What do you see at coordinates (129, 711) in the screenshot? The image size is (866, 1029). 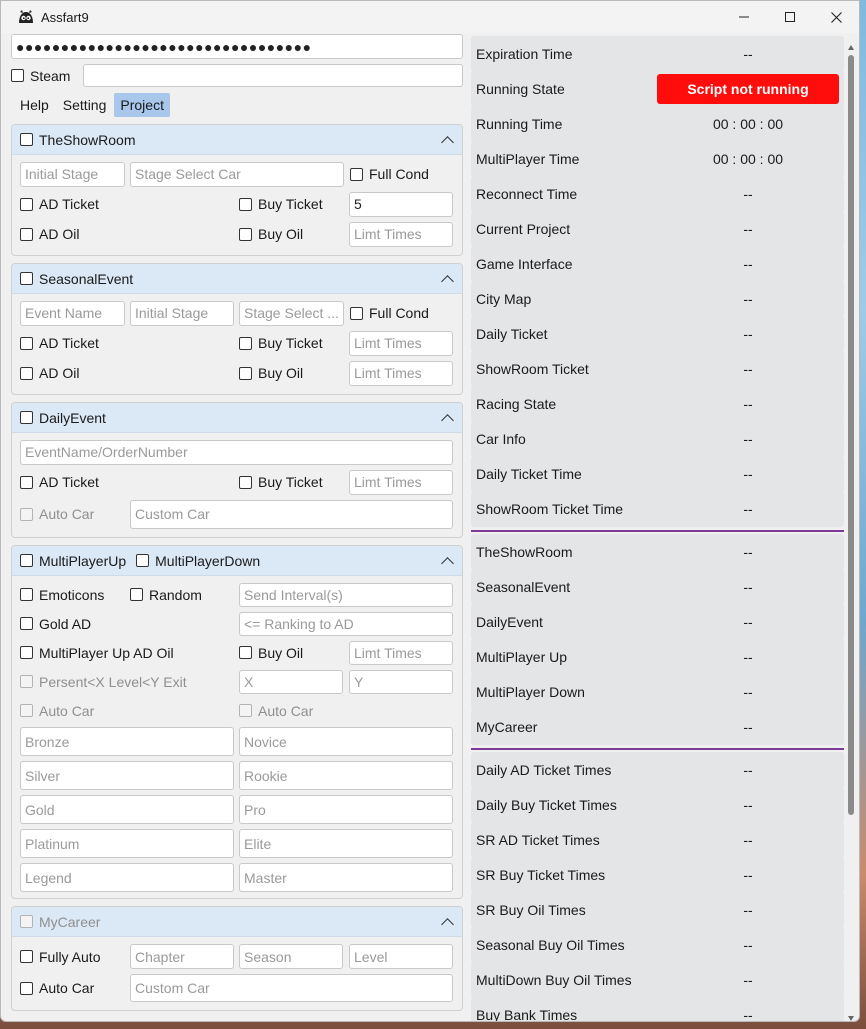 I see `auto-car-up-checkbox: Auto Car` at bounding box center [129, 711].